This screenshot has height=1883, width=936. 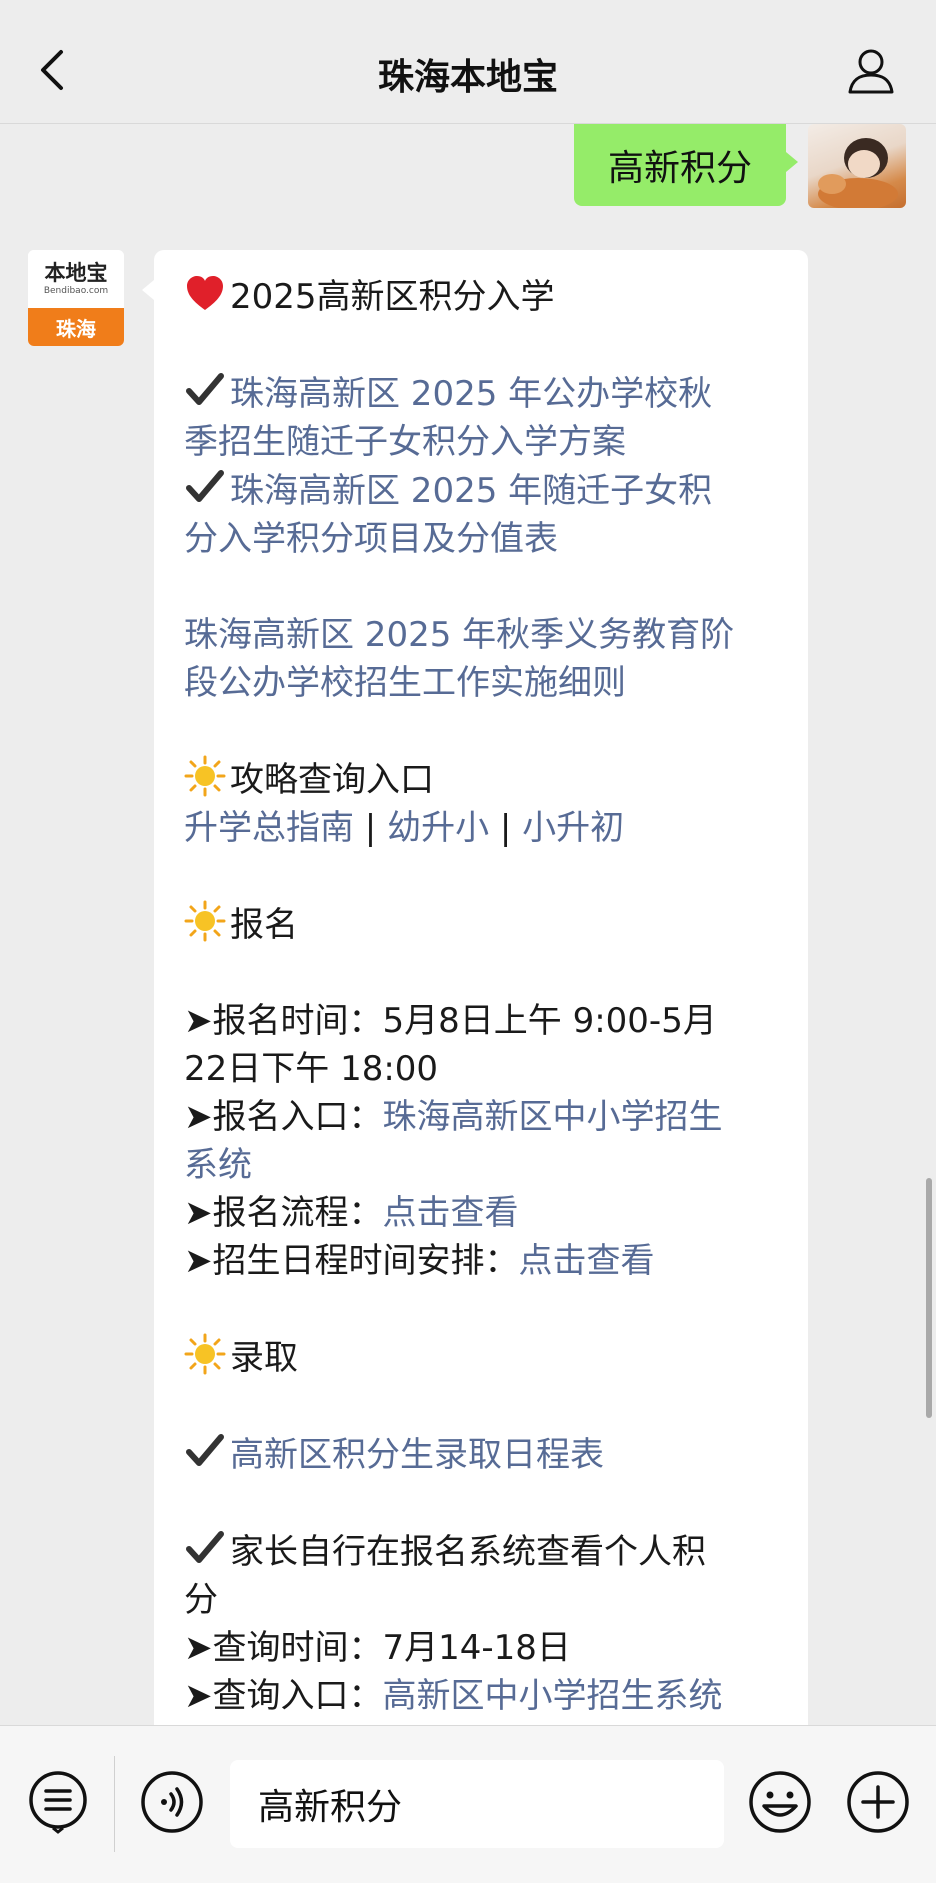 I want to click on outgoing-message-bubble: 高新积分, so click(x=686, y=165).